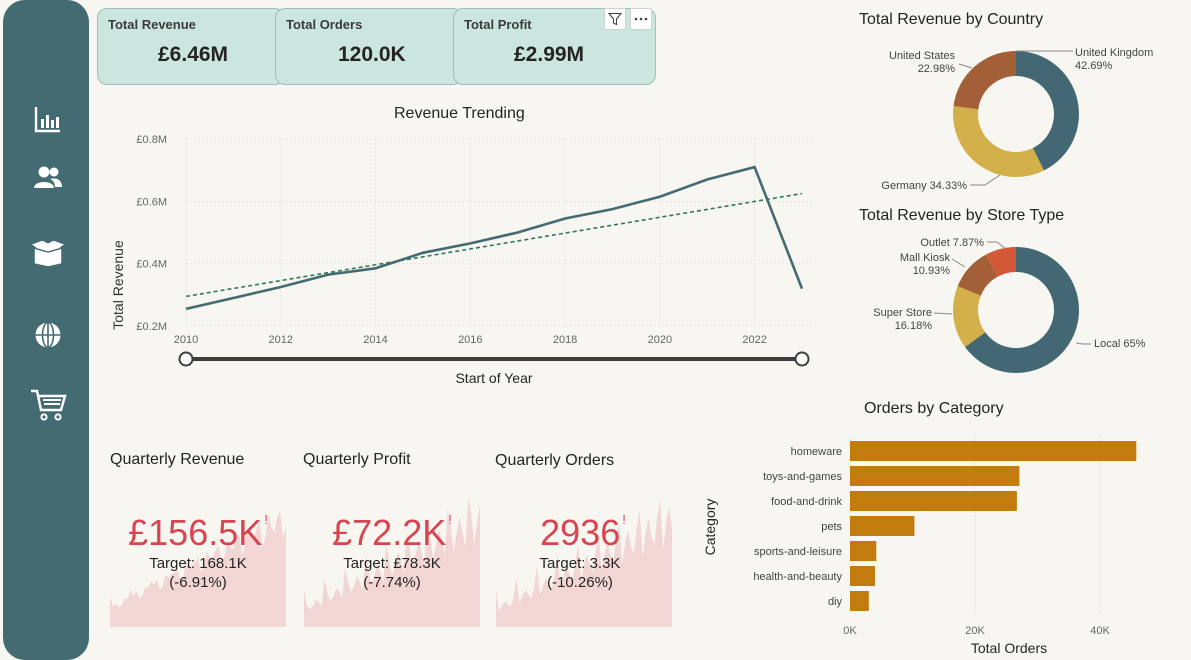  What do you see at coordinates (615, 19) in the screenshot?
I see `filter-icon` at bounding box center [615, 19].